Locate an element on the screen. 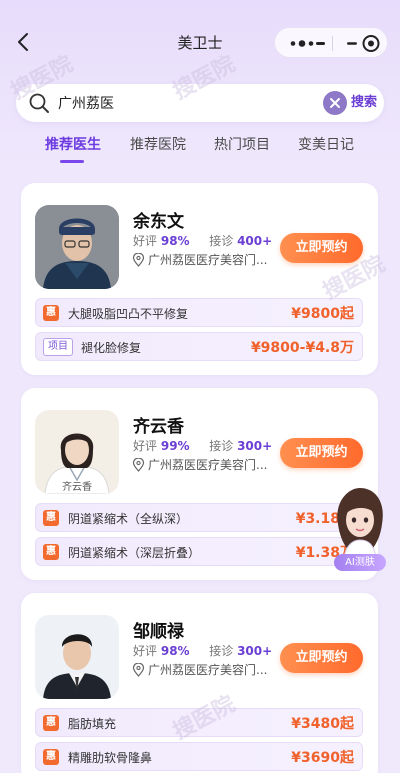 The image size is (400, 773). tab-recommended-doctors: 推荐医生 is located at coordinates (73, 144).